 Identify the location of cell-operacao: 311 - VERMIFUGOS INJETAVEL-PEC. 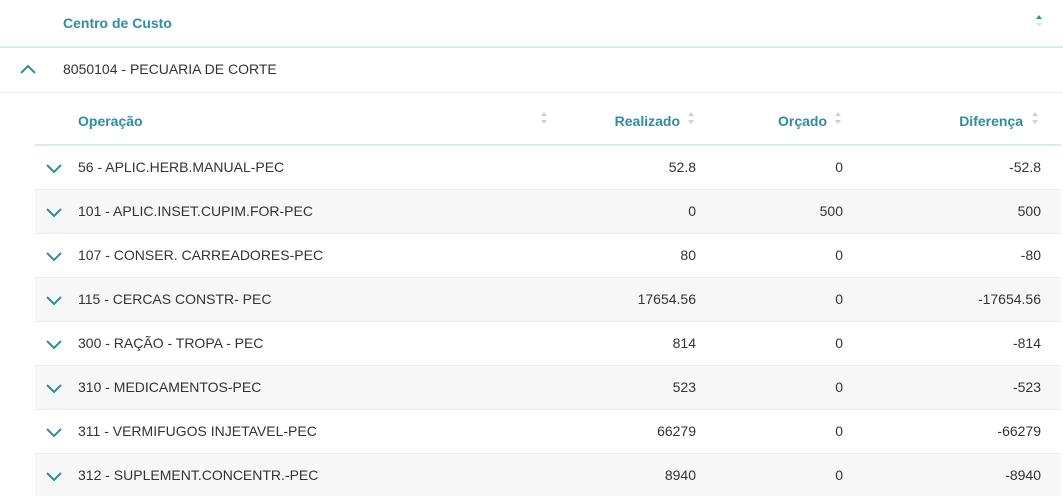
(197, 431).